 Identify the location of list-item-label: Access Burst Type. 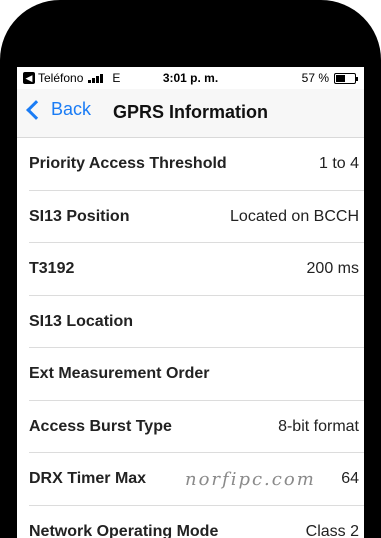
(100, 426).